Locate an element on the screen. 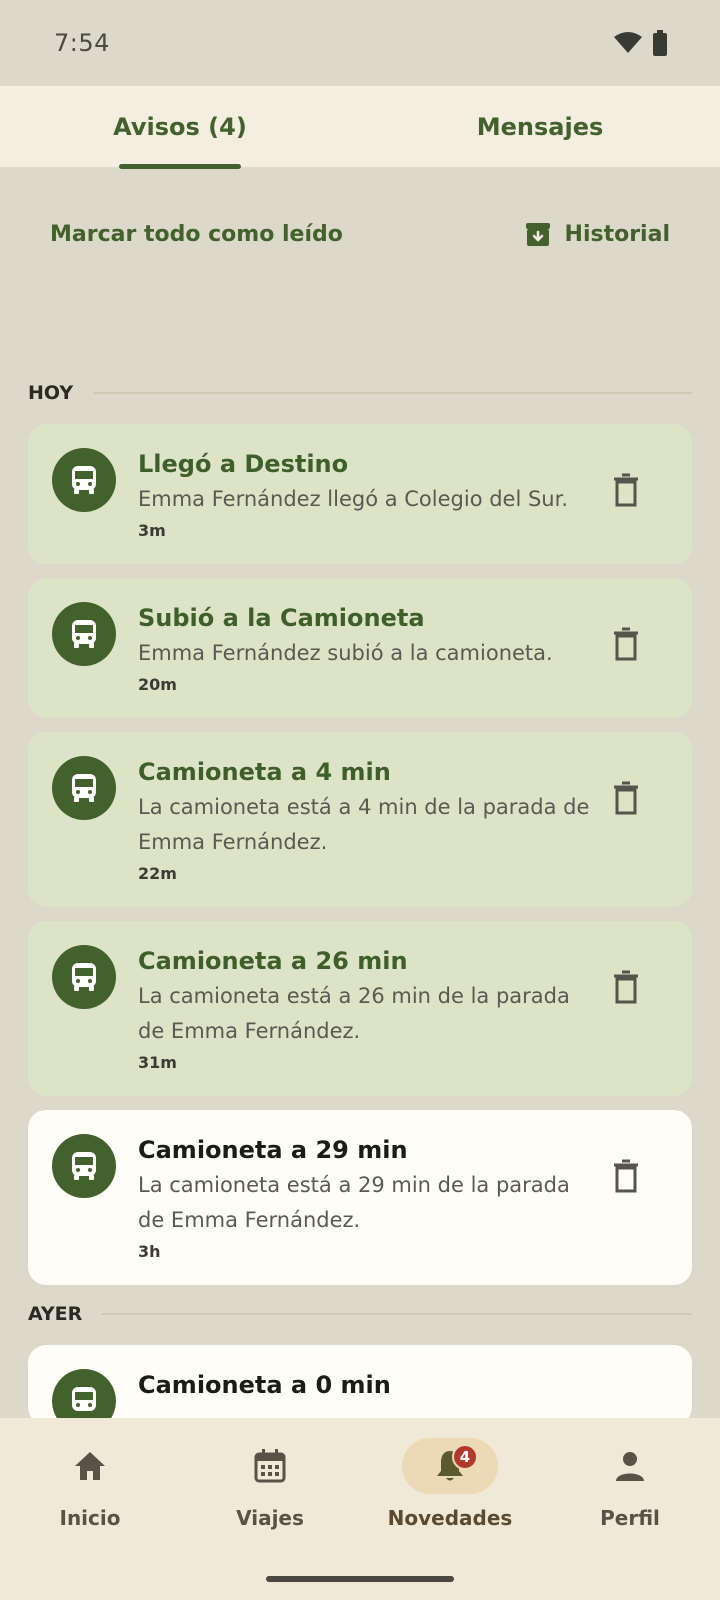 Image resolution: width=720 pixels, height=1600 pixels. nav-label: Perfil is located at coordinates (630, 1518).